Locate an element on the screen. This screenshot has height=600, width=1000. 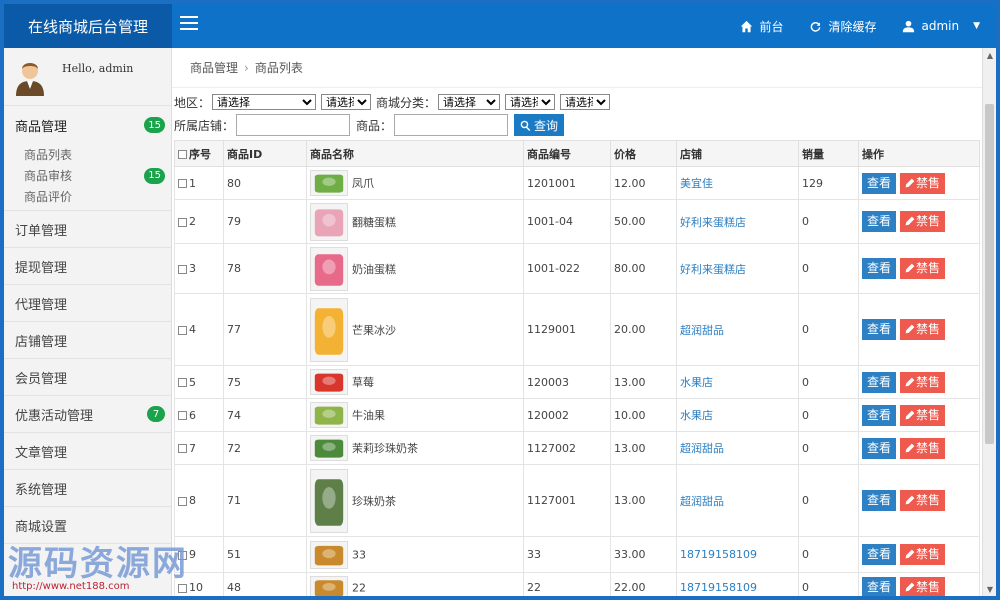
count-badge: 15 is located at coordinates (154, 175).